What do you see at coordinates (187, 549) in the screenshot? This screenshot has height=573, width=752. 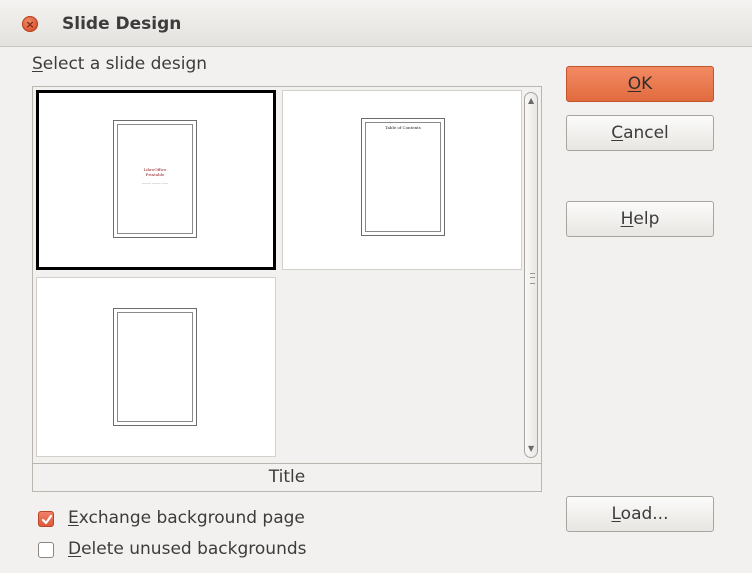 I see `delete-unused-label: Delete unused backgrounds` at bounding box center [187, 549].